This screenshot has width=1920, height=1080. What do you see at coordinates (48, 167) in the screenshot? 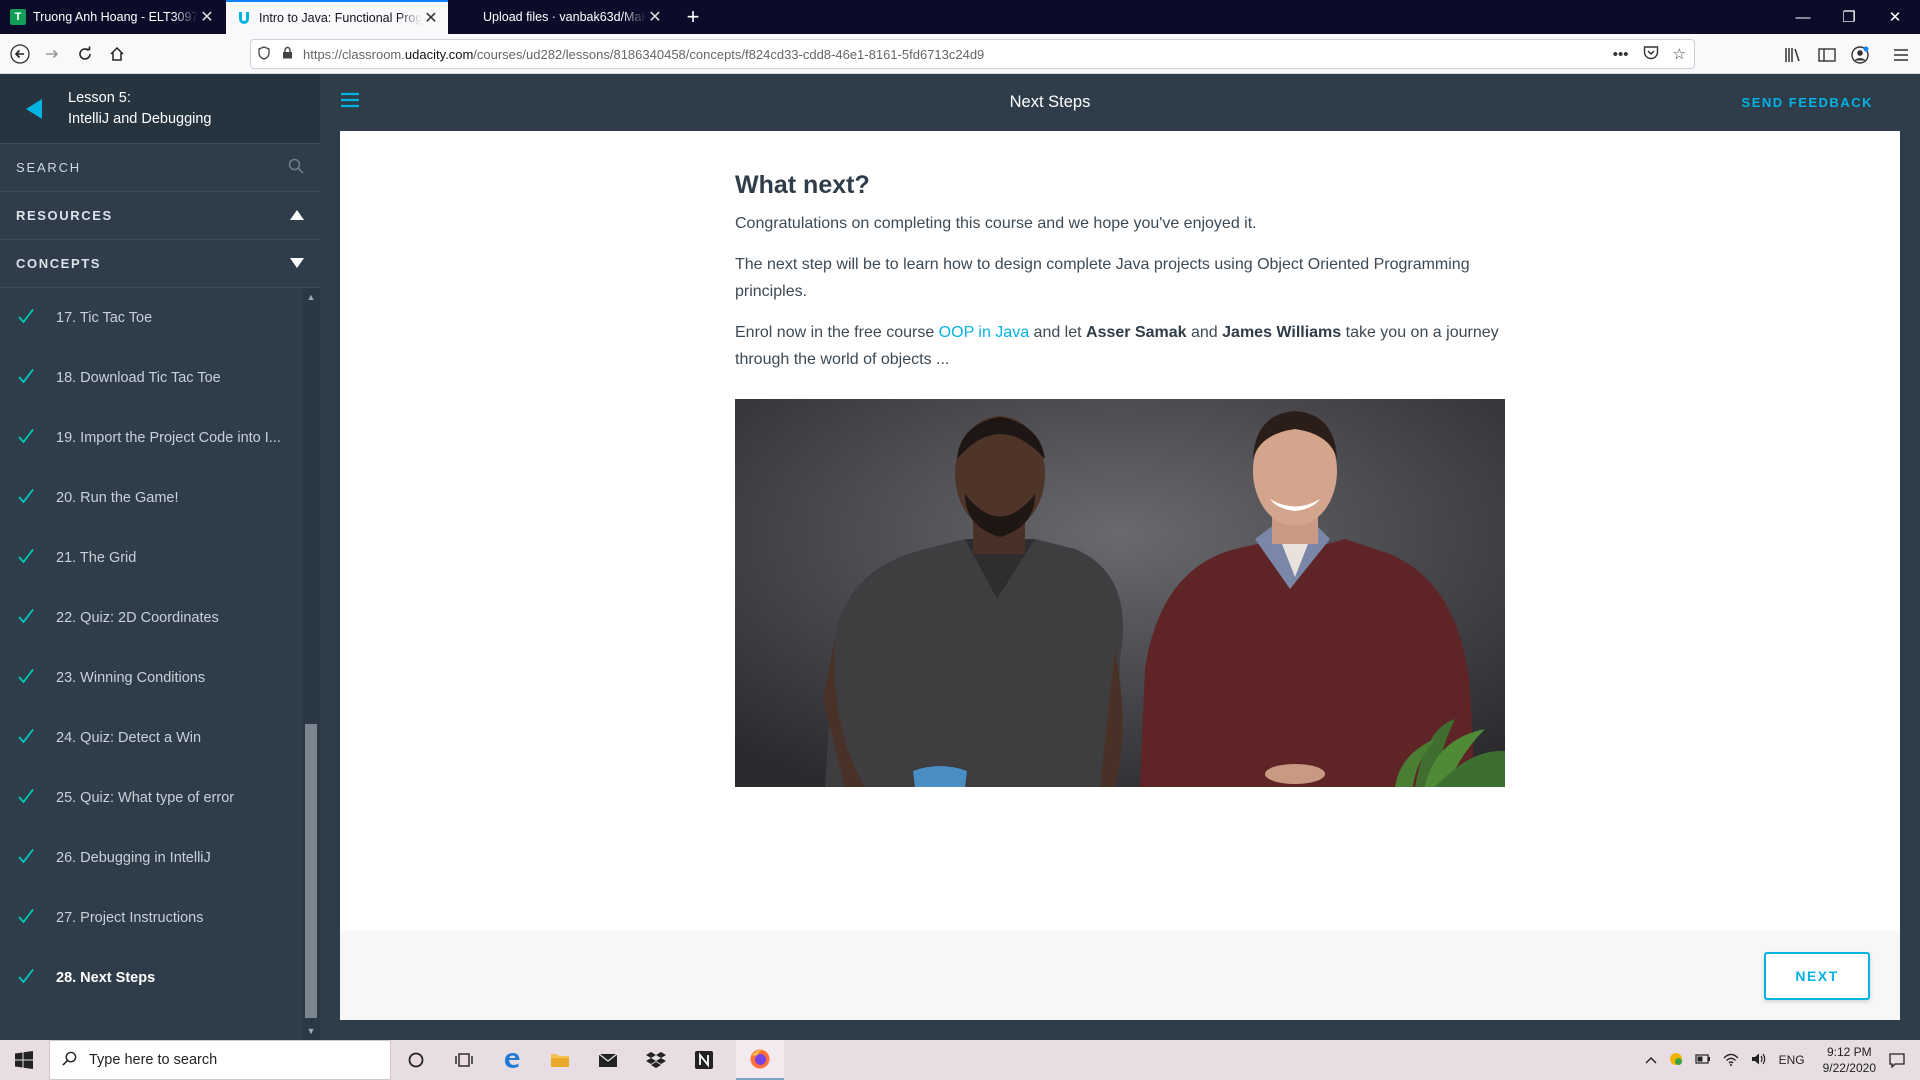
I see `search-label: SEARCH` at bounding box center [48, 167].